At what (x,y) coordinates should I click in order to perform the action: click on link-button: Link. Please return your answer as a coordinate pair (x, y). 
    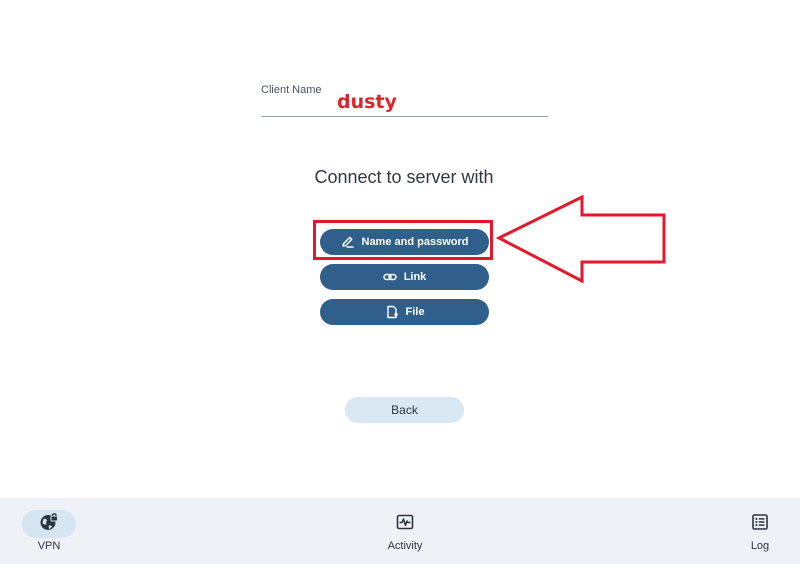
    Looking at the image, I should click on (404, 277).